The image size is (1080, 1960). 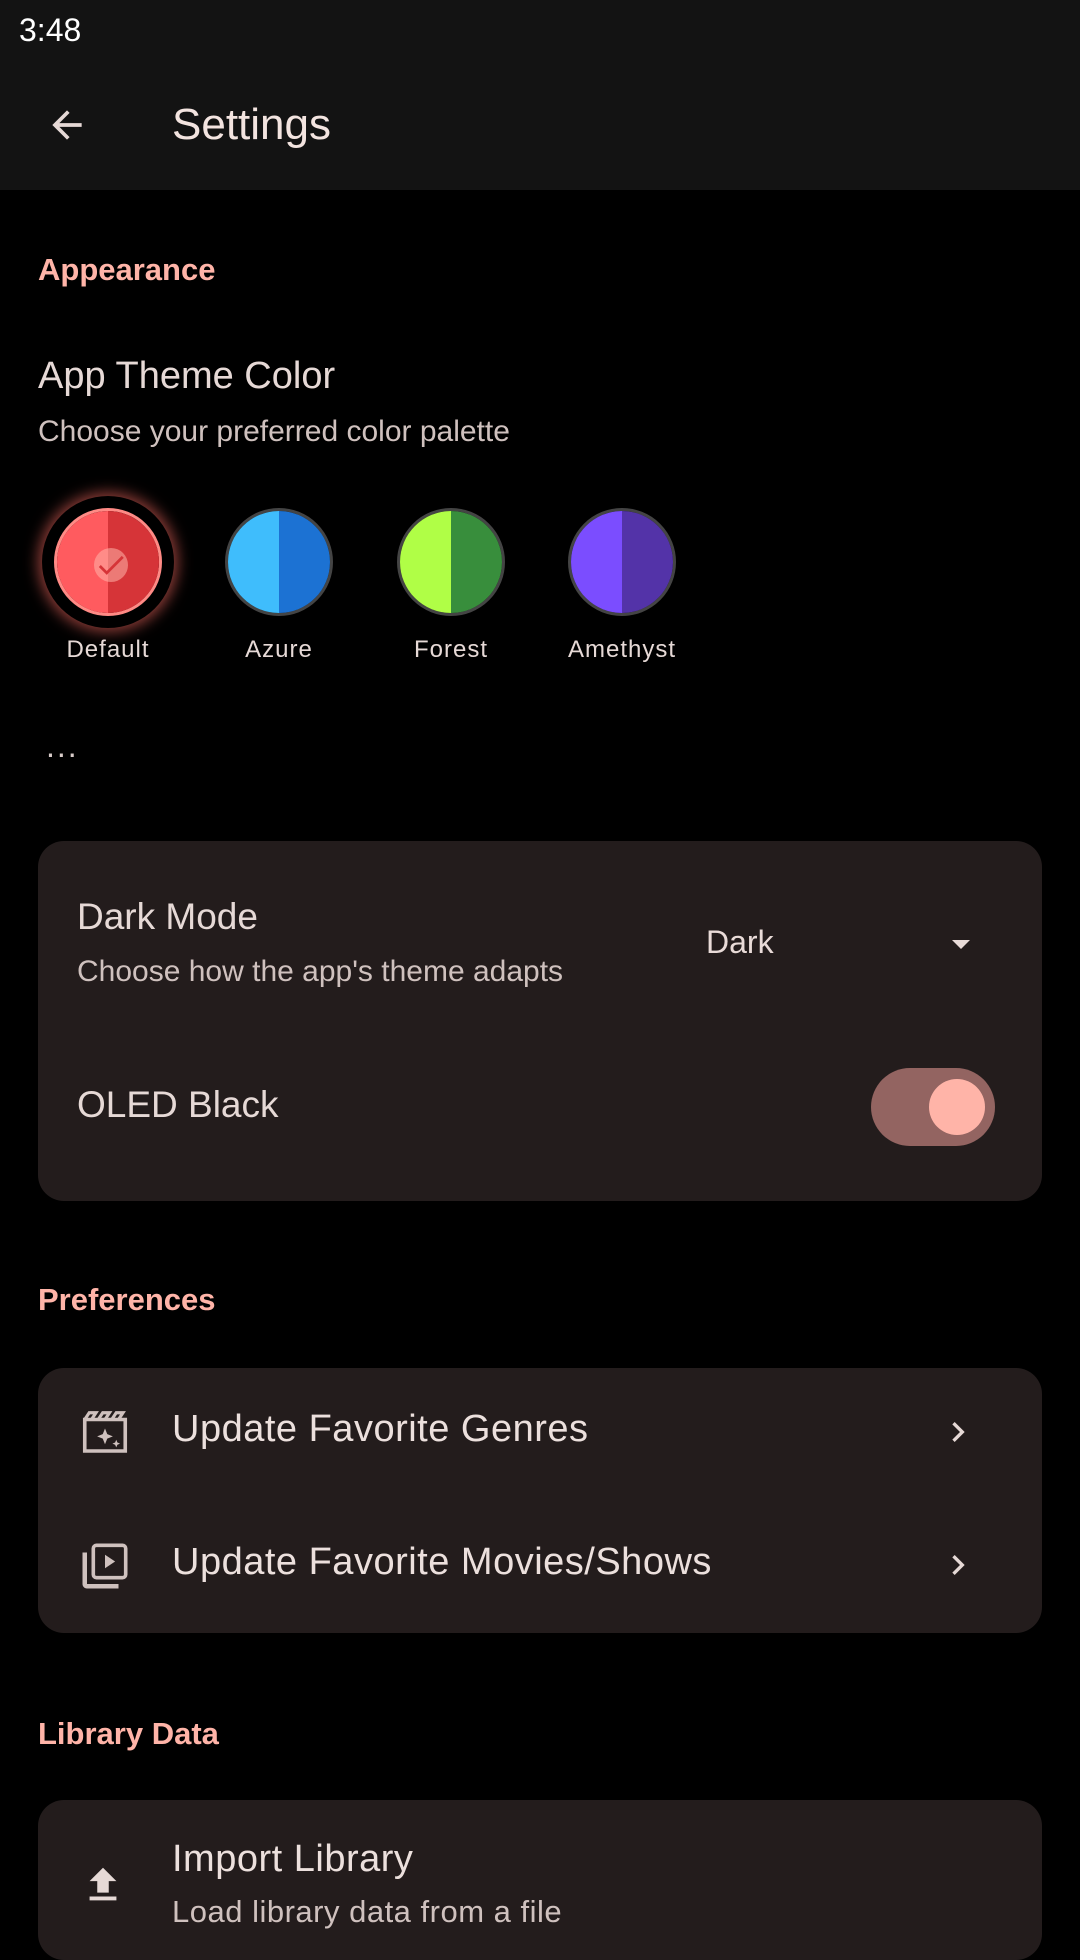 What do you see at coordinates (127, 1299) in the screenshot?
I see `section-label-preferences: Preferences` at bounding box center [127, 1299].